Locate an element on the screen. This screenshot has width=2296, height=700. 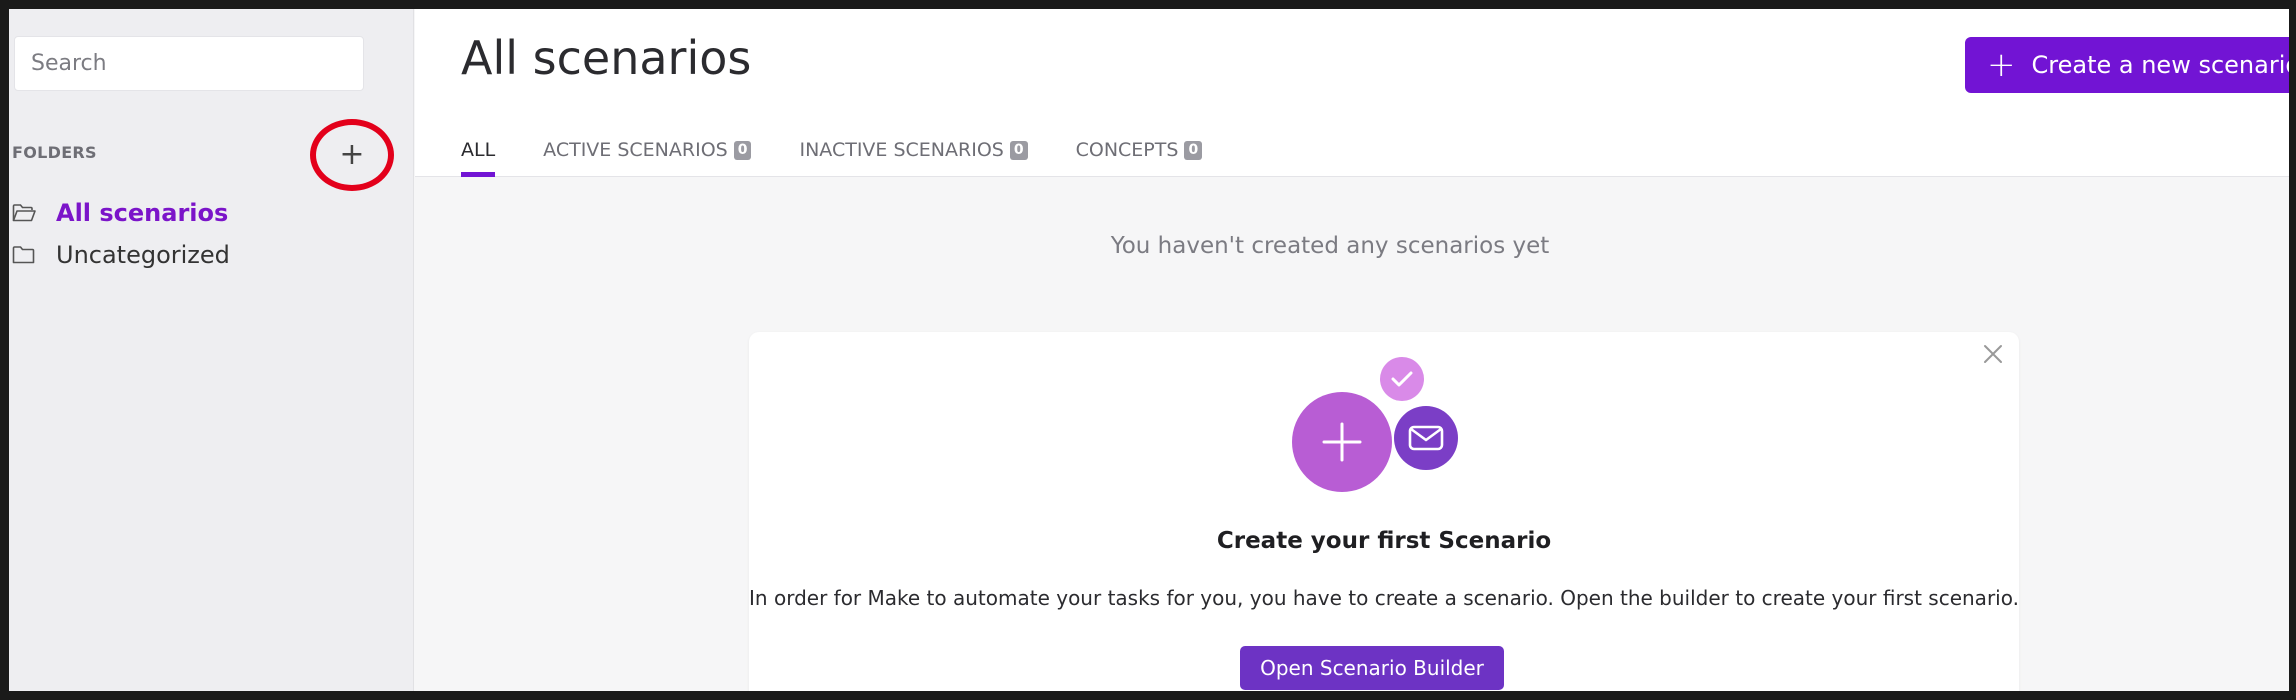
empty-state-message: You haven't created any scenarios yet is located at coordinates (1352, 246).